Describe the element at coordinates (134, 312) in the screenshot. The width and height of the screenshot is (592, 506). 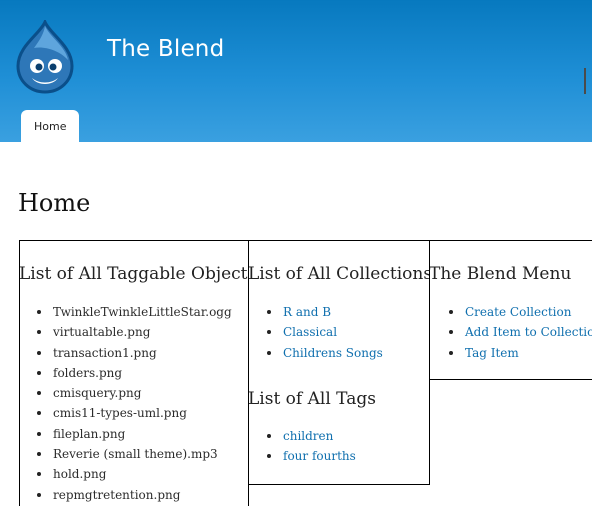
I see `list-item: TwinkleTwinkleLittleStar.ogg` at that location.